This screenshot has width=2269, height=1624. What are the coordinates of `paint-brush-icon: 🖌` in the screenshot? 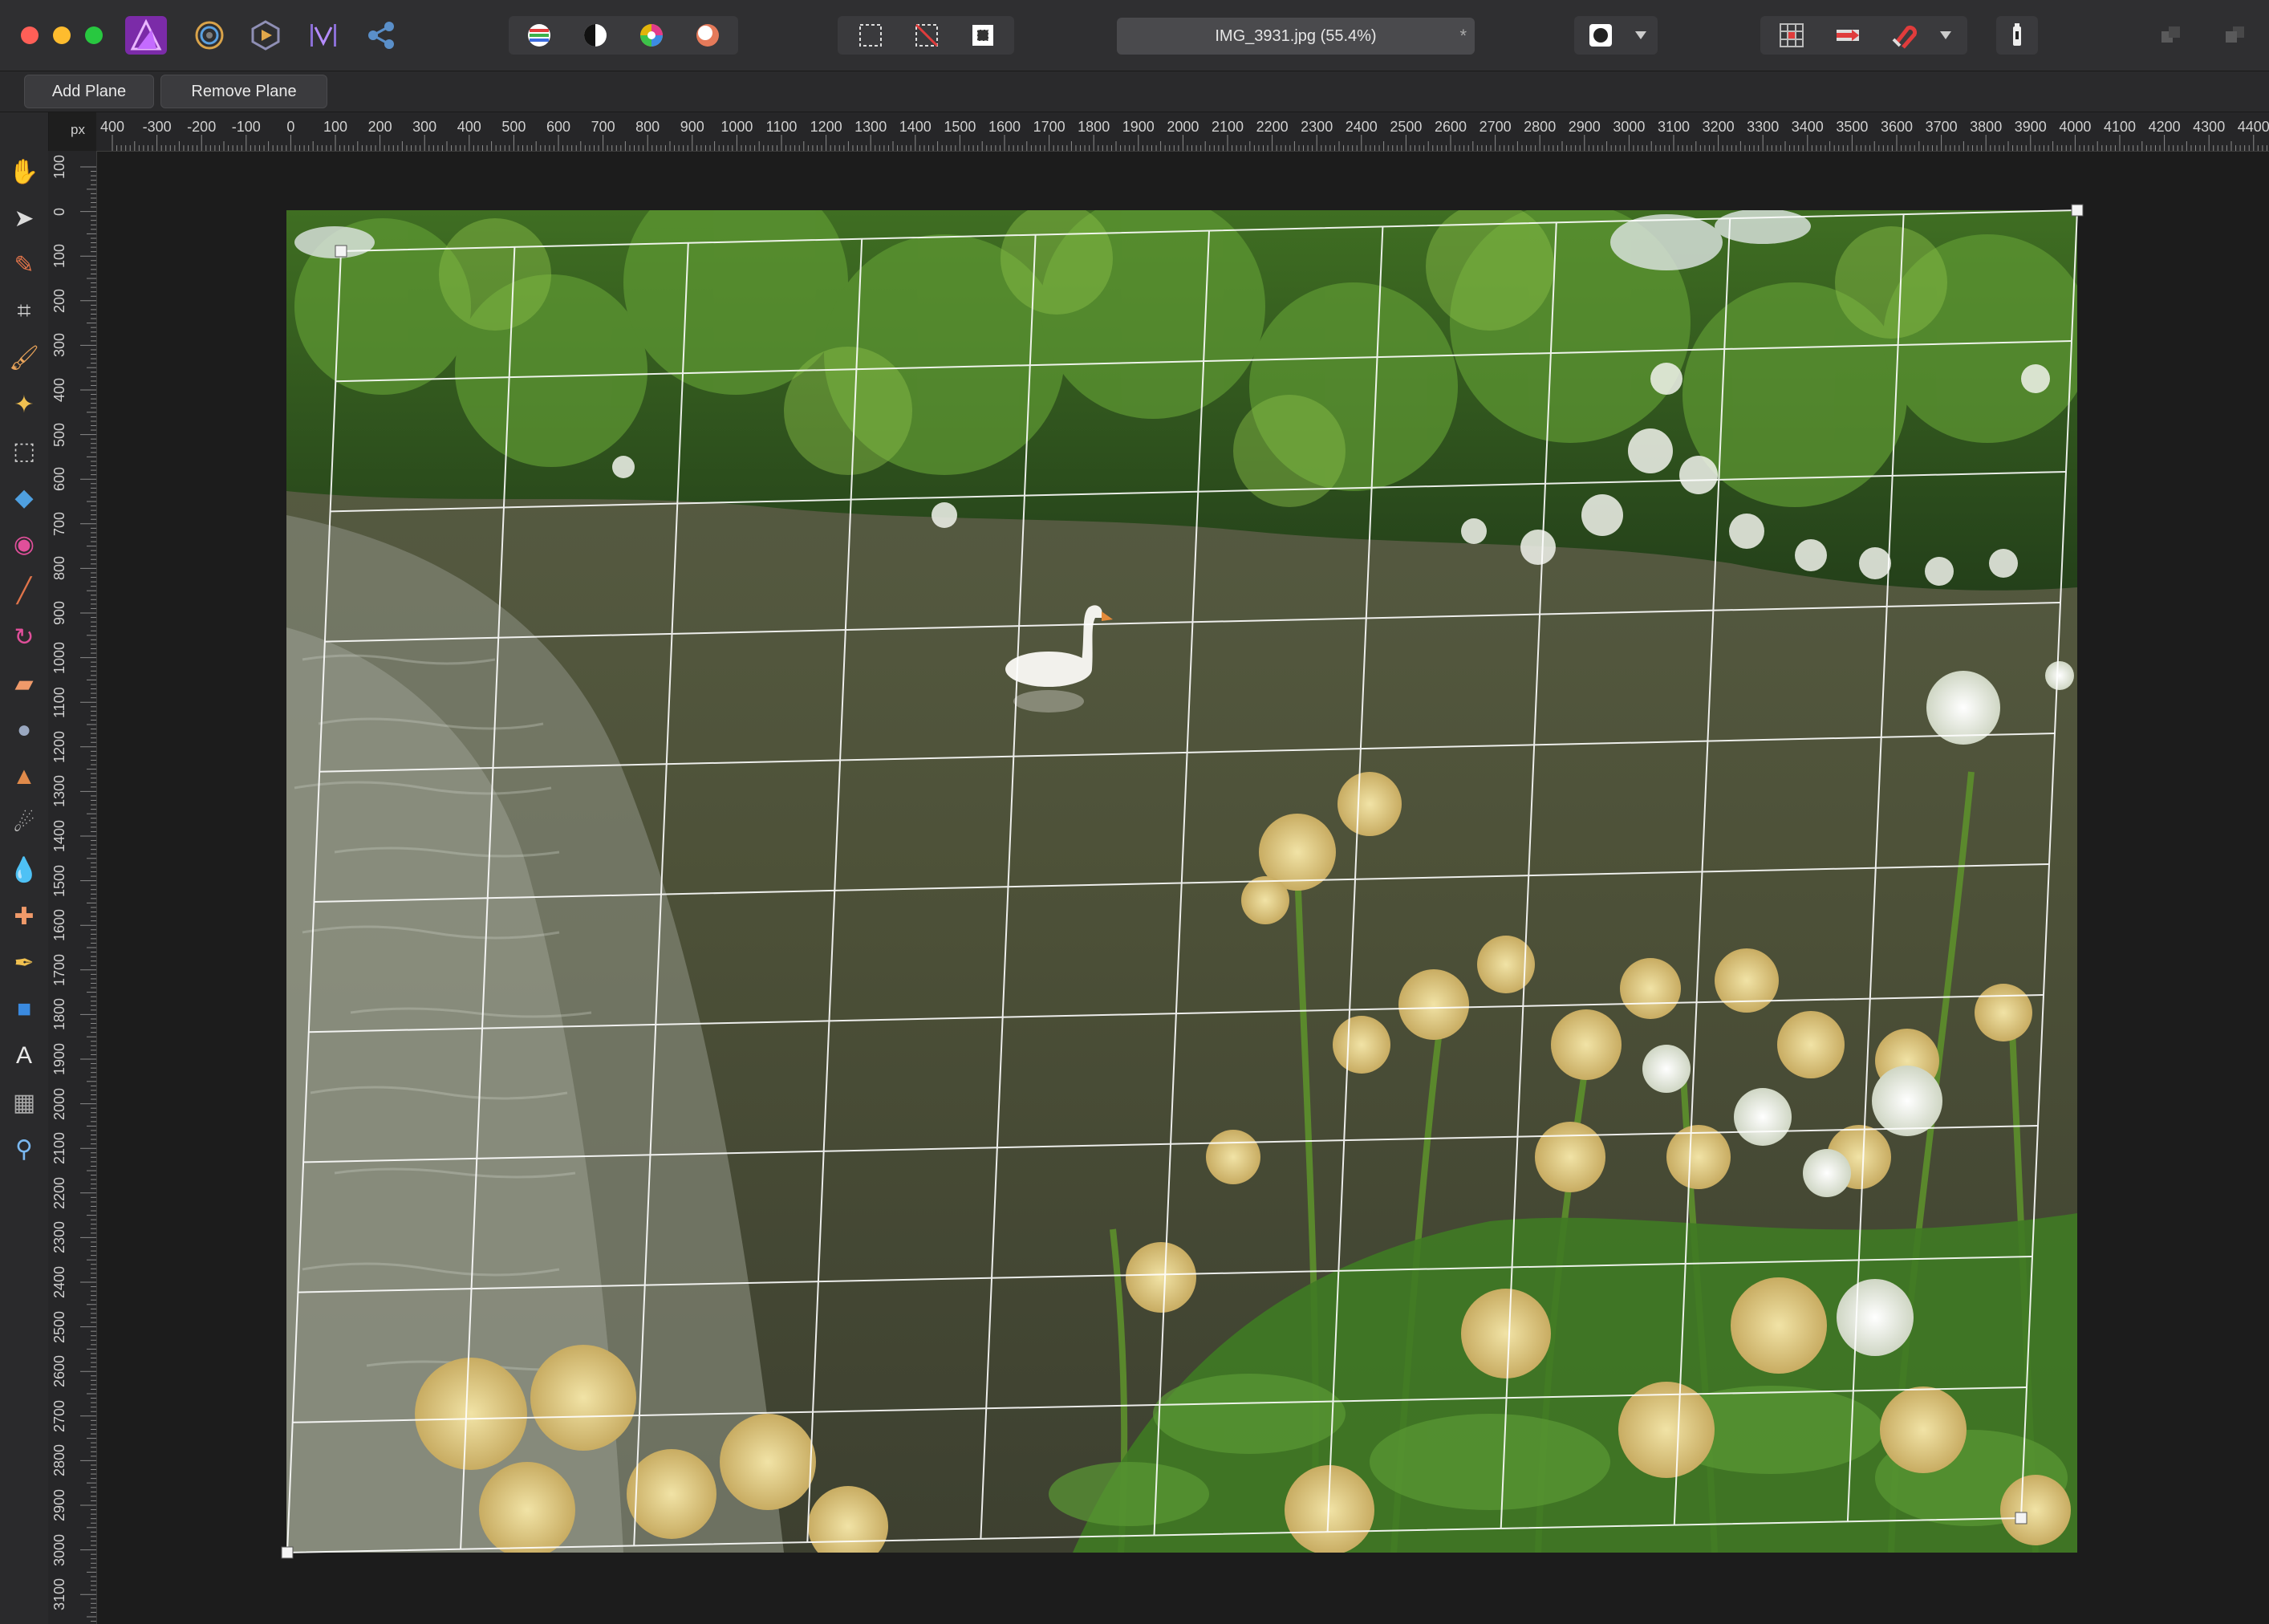 It's located at (24, 357).